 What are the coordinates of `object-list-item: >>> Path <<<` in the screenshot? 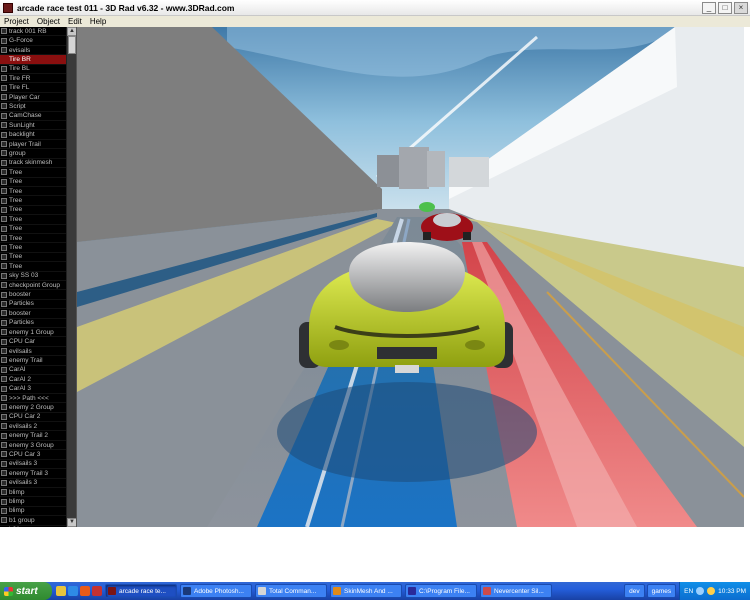 It's located at (33, 399).